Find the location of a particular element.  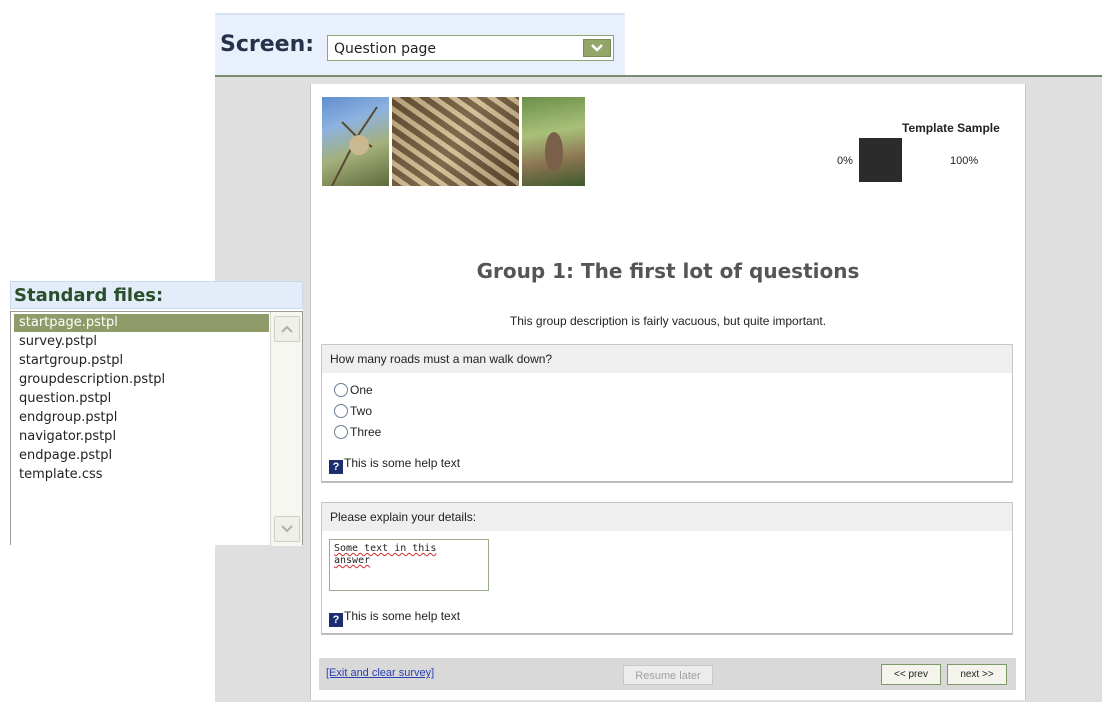

file-item: endpage.pstpl is located at coordinates (141, 456).